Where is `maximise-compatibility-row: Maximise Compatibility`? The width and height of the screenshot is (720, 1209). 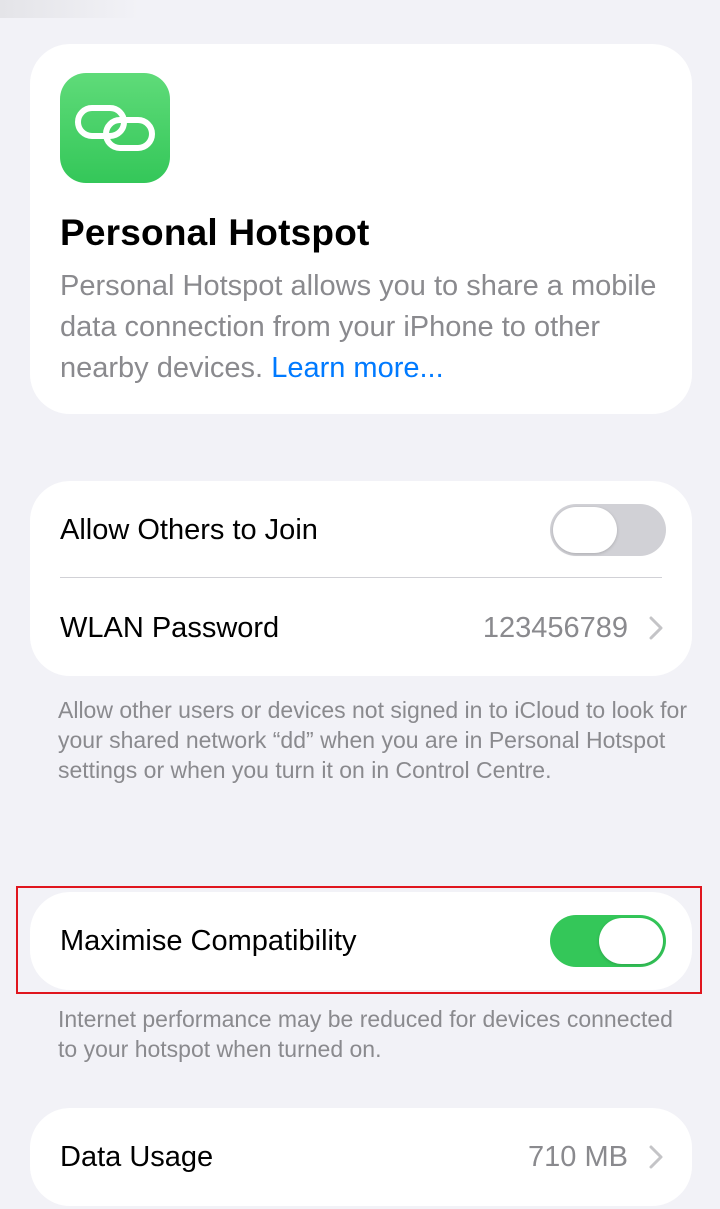 maximise-compatibility-row: Maximise Compatibility is located at coordinates (361, 941).